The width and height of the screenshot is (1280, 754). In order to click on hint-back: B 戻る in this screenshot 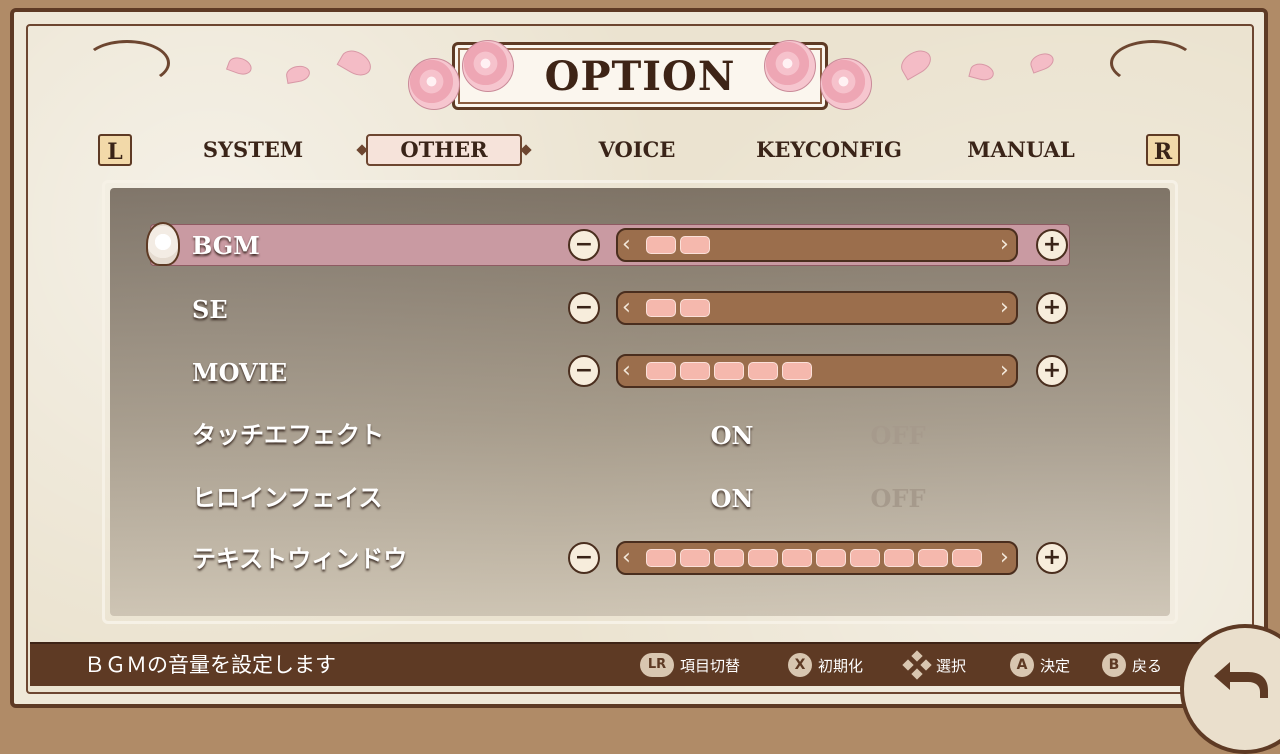, I will do `click(1132, 665)`.